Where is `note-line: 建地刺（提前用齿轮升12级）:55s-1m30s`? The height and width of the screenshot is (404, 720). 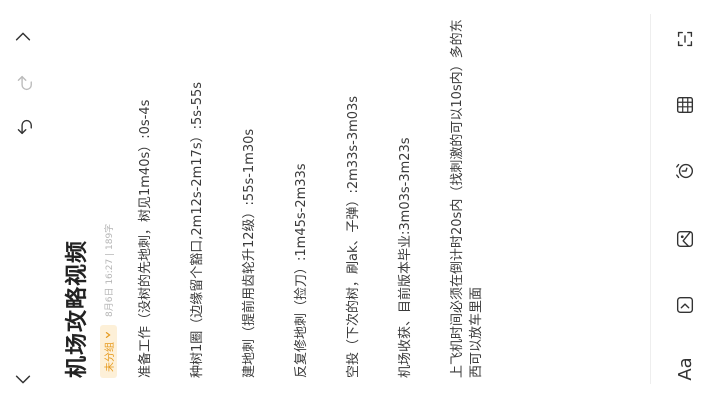 note-line: 建地刺（提前用齿轮升12级）:55s-1m30s is located at coordinates (249, 198).